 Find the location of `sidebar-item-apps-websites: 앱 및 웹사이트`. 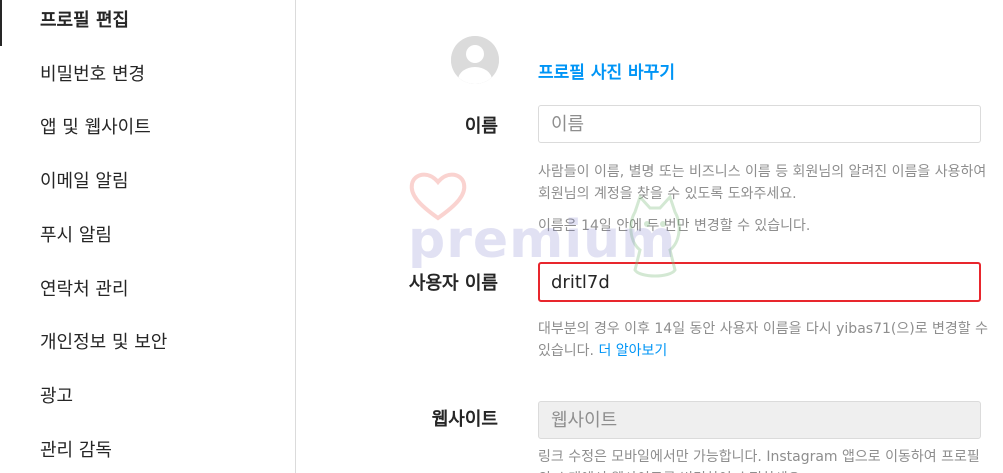

sidebar-item-apps-websites: 앱 및 웹사이트 is located at coordinates (147, 128).